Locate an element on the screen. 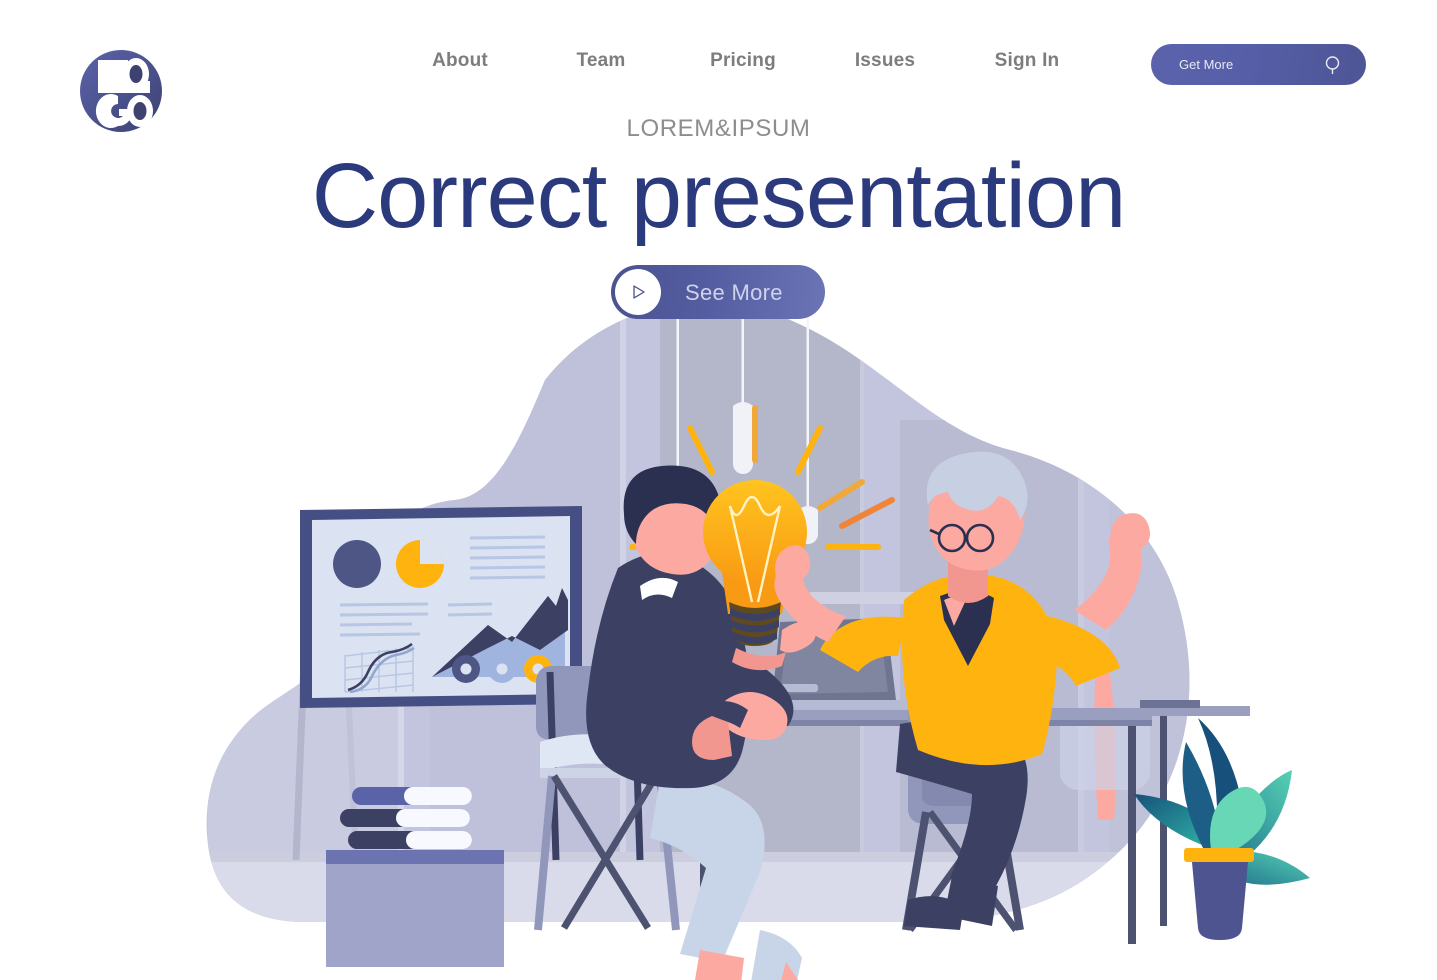 This screenshot has width=1437, height=980. main-nav: About Team Pricing Issues Sign In is located at coordinates (744, 61).